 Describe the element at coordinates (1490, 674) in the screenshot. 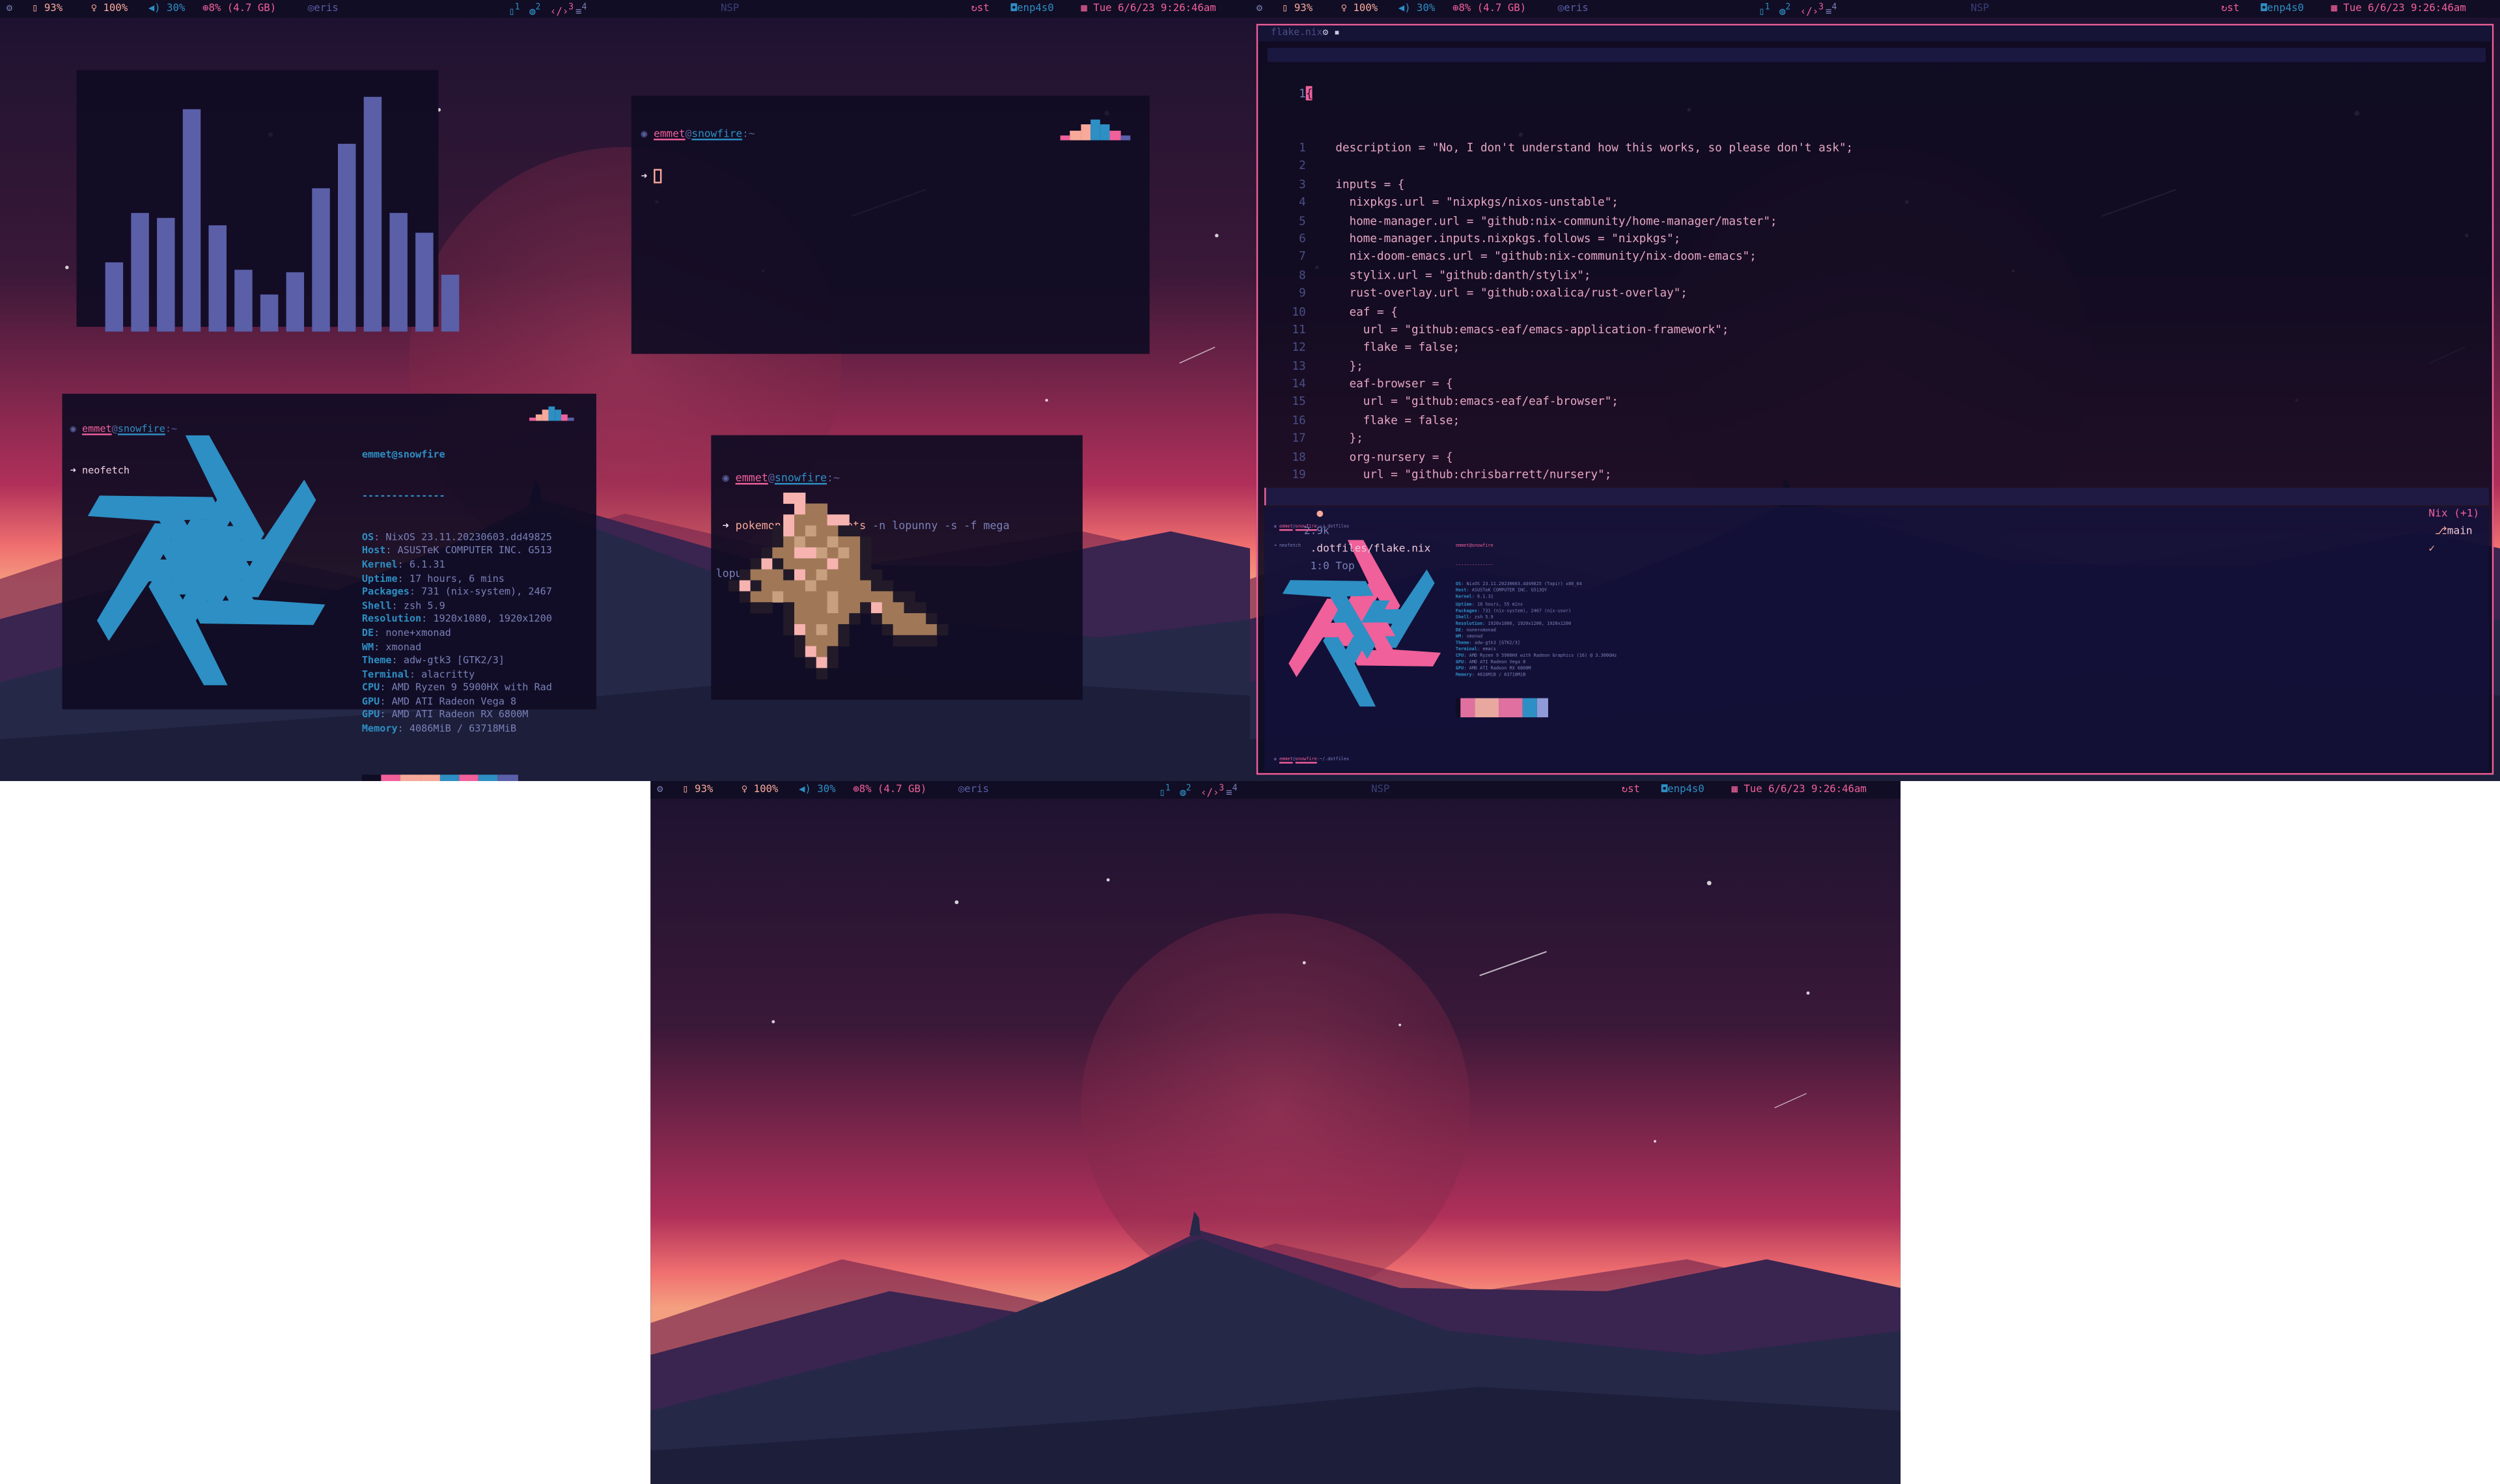

I see `info-row: Memory: 4616MiB / 63718MiB` at that location.